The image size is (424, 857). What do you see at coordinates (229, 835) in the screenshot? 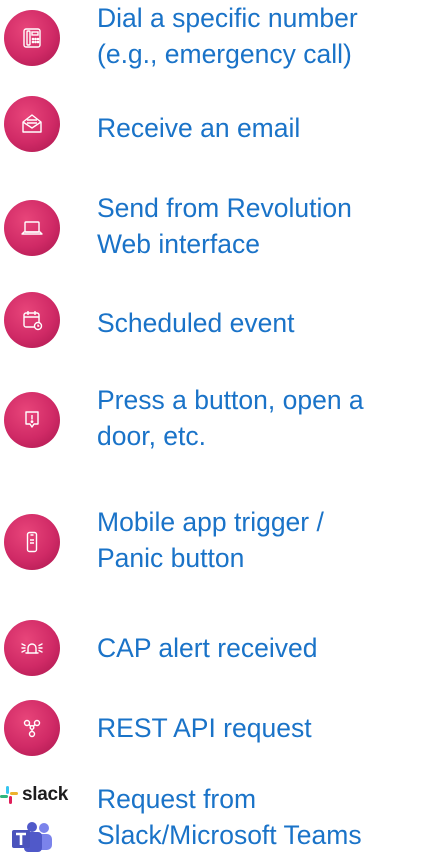
I see `trigger-label-line-2: Slack/Microsoft Teams` at bounding box center [229, 835].